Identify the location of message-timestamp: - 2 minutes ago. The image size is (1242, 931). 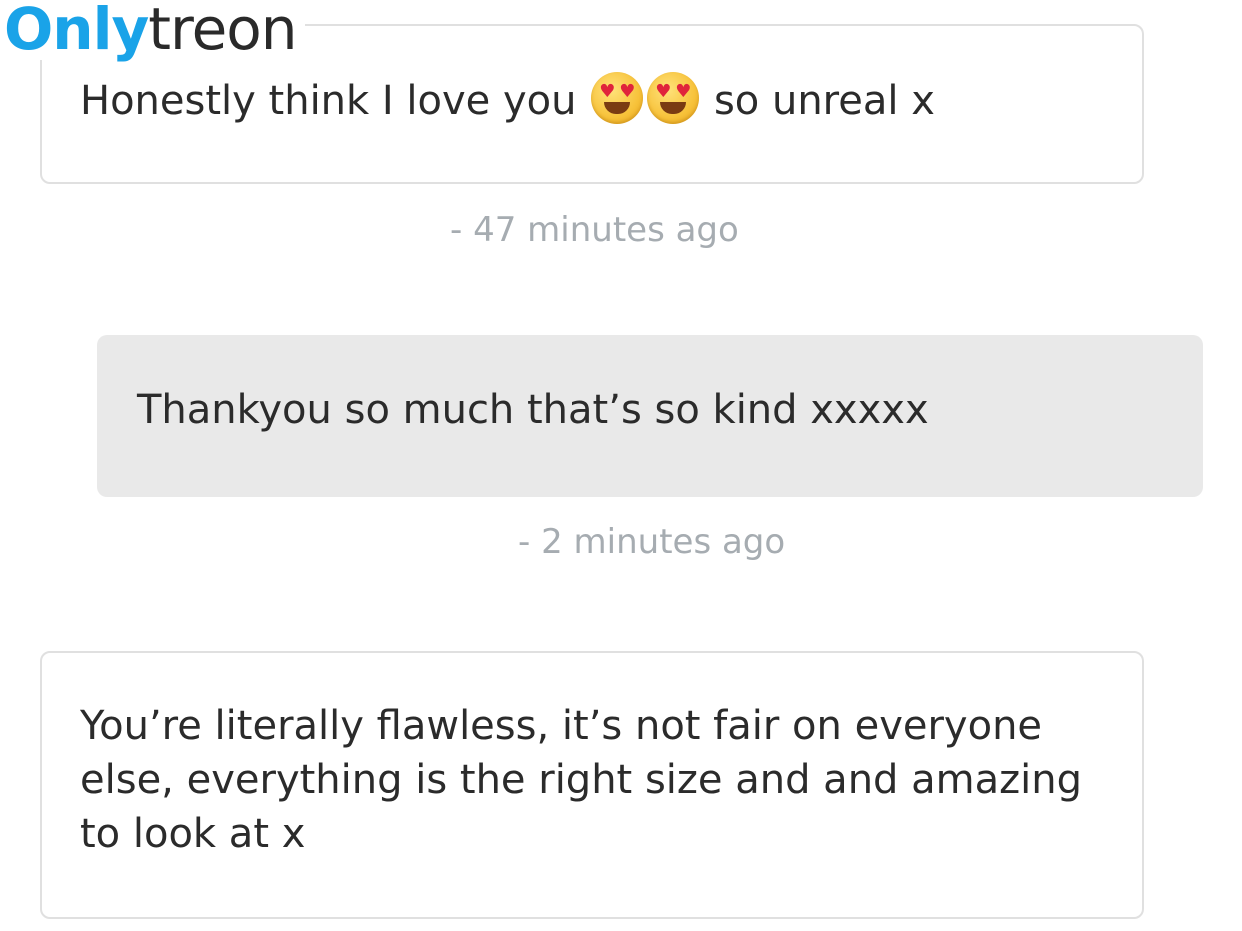
(651, 542).